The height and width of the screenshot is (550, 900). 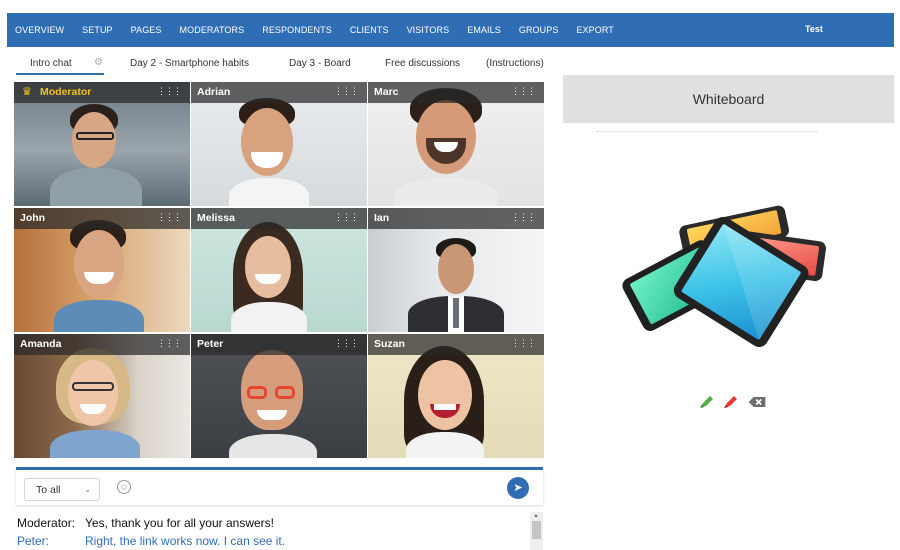 I want to click on nav-export: EXPORT, so click(x=594, y=30).